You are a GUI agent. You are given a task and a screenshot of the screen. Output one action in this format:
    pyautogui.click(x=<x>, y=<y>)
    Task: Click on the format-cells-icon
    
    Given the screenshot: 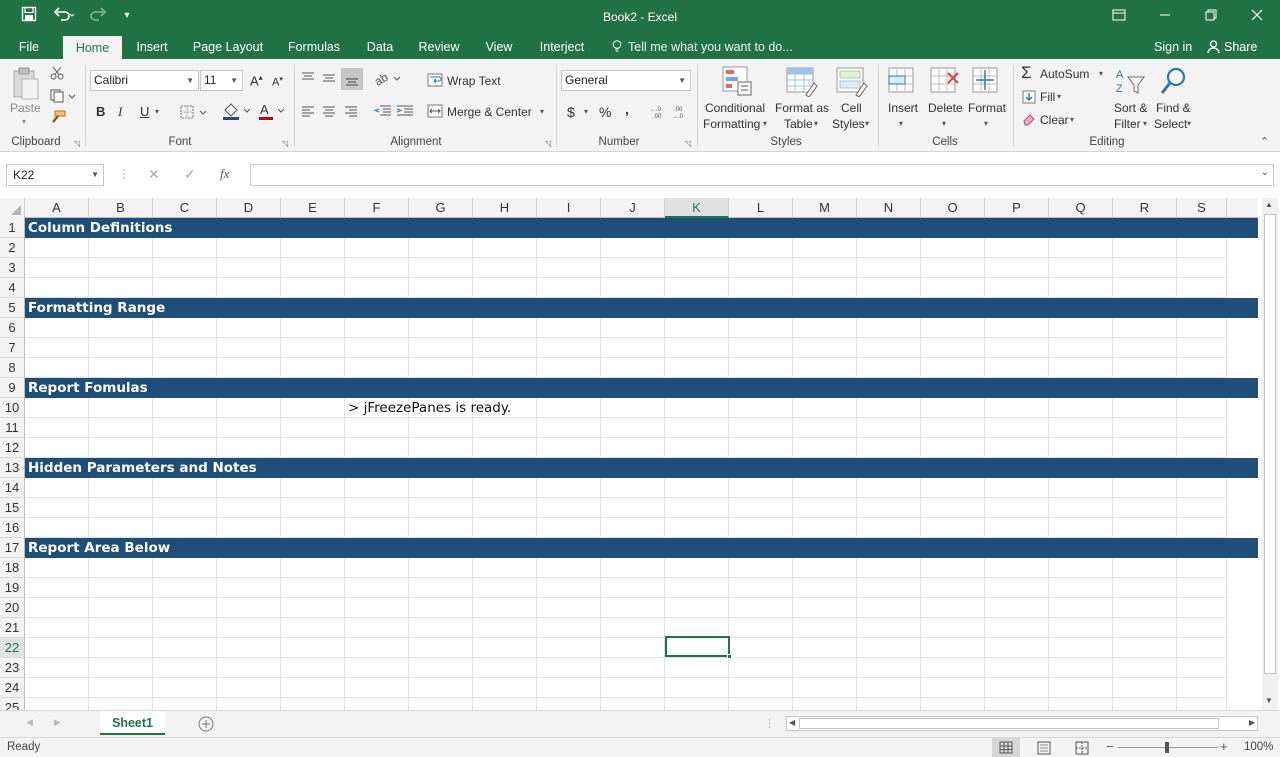 What is the action you would take?
    pyautogui.click(x=987, y=83)
    